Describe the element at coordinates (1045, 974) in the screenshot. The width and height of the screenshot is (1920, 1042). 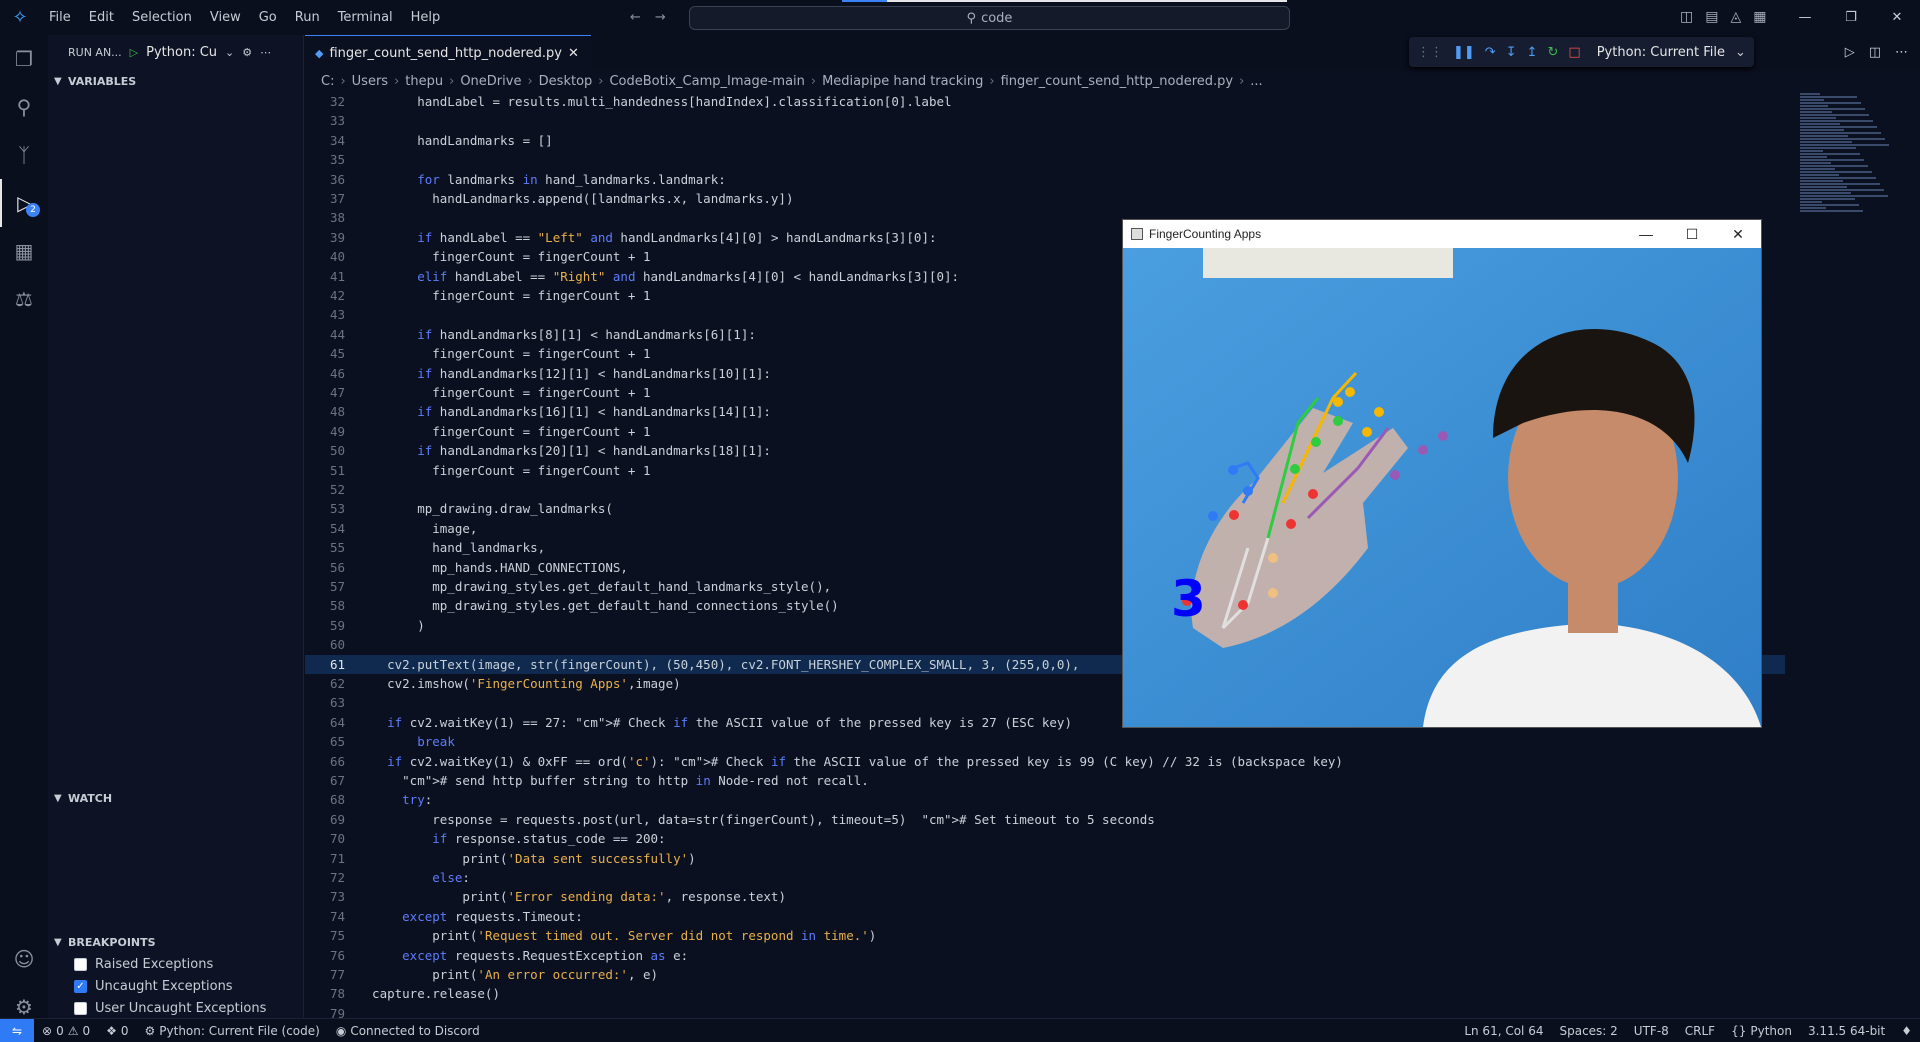
I see `code-line: 77 print('An error occurred:', e)` at that location.